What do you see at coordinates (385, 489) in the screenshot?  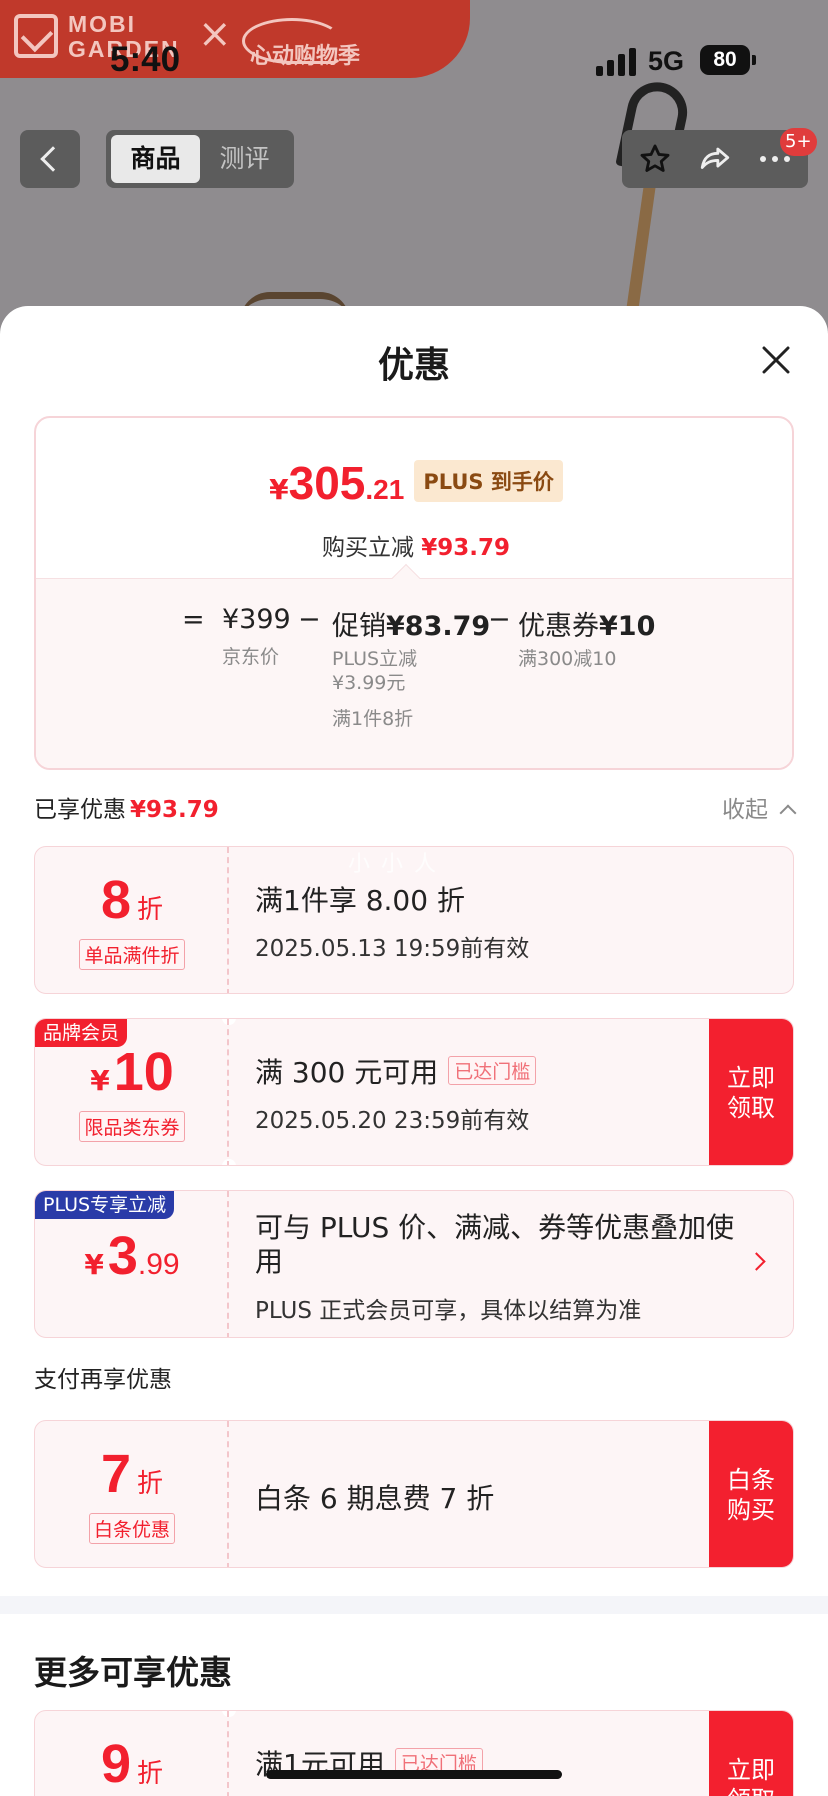 I see `price-decimal: .21` at bounding box center [385, 489].